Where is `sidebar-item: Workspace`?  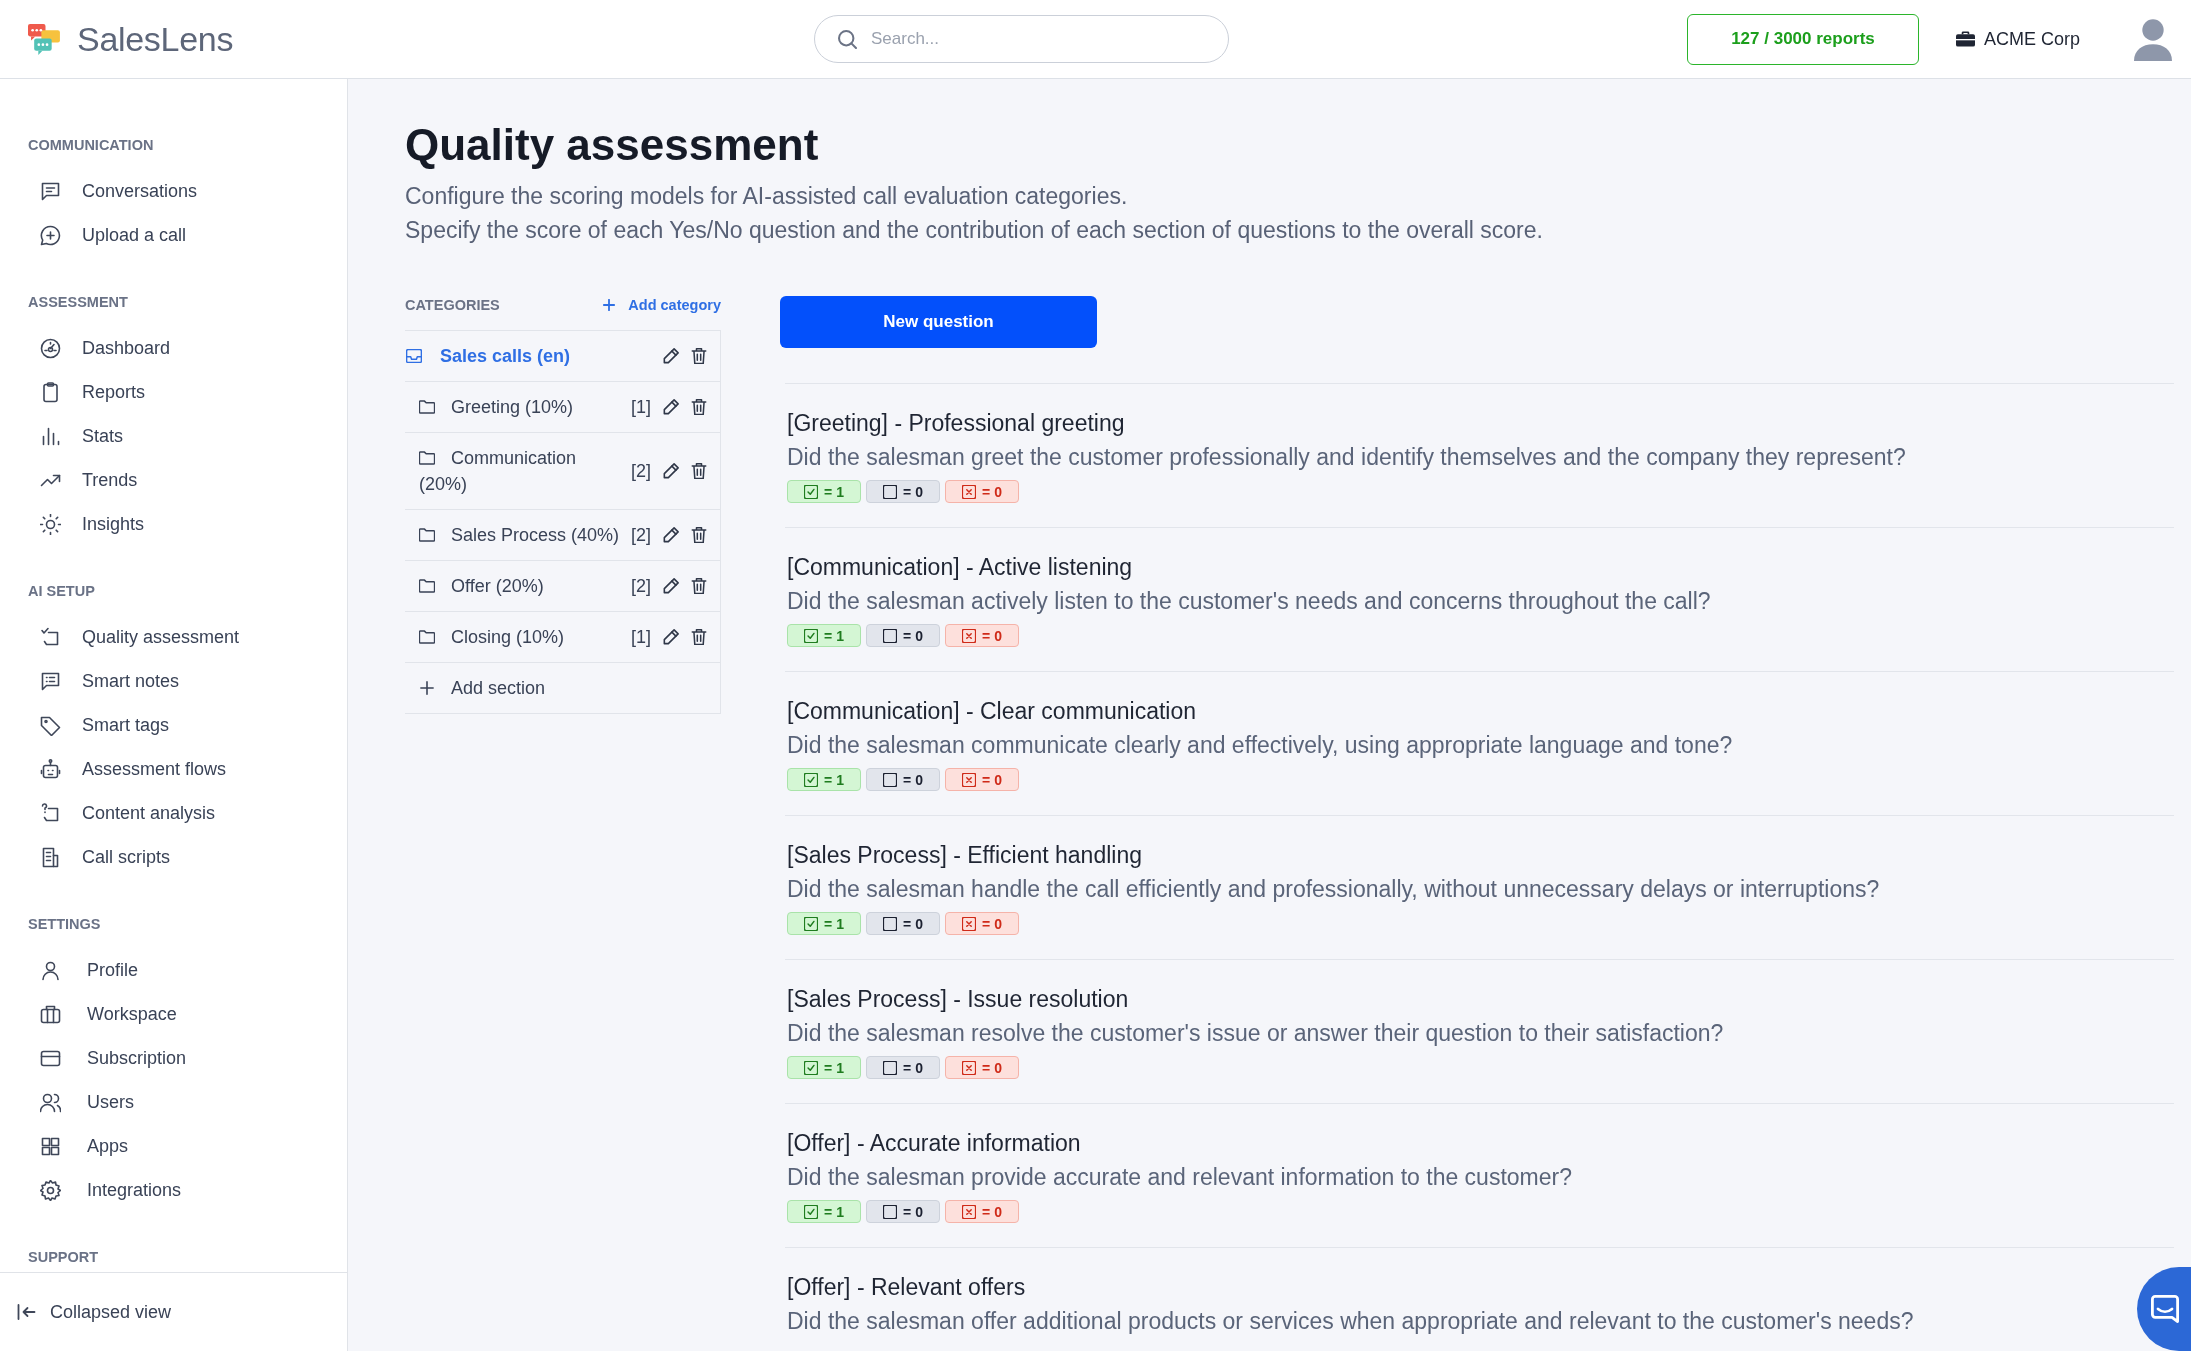
sidebar-item: Workspace is located at coordinates (173, 1014).